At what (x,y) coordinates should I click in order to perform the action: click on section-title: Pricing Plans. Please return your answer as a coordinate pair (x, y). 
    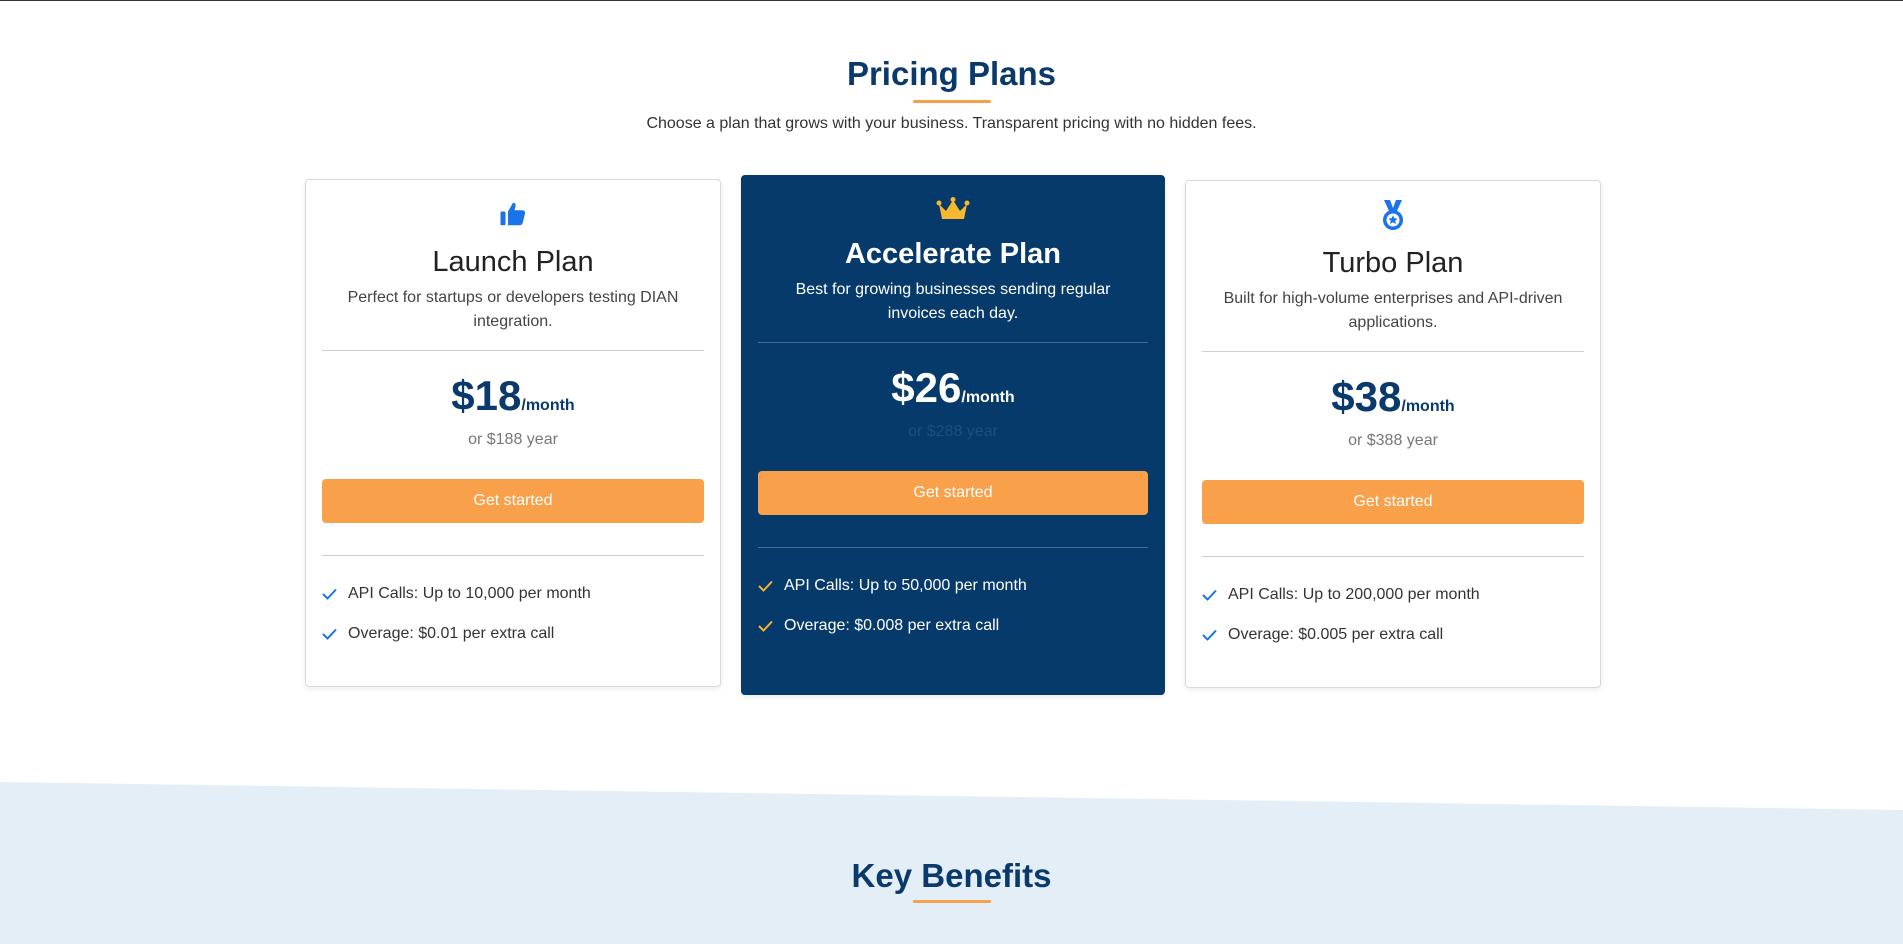
    Looking at the image, I should click on (951, 73).